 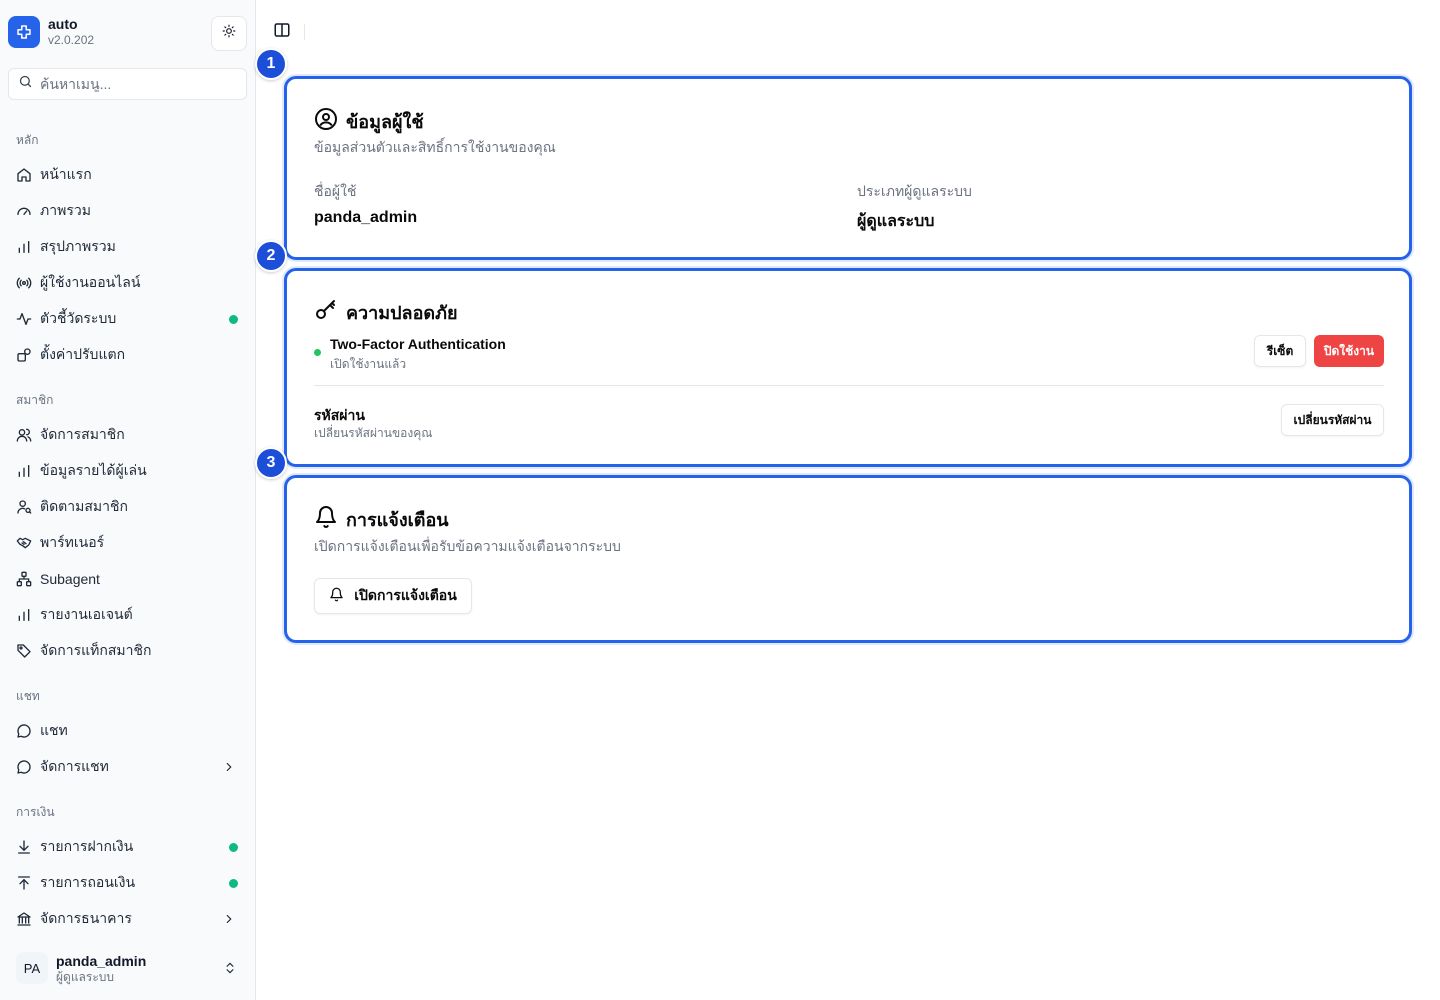 What do you see at coordinates (127, 175) in the screenshot?
I see `sidebar-item-home: หน้าแรก` at bounding box center [127, 175].